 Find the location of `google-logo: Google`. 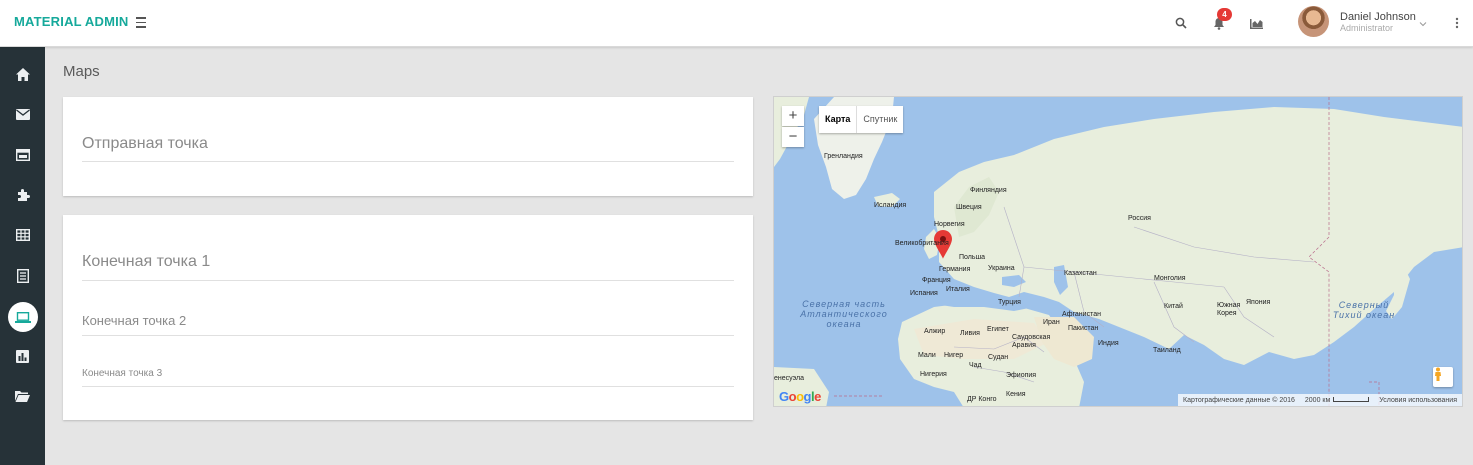

google-logo: Google is located at coordinates (800, 396).